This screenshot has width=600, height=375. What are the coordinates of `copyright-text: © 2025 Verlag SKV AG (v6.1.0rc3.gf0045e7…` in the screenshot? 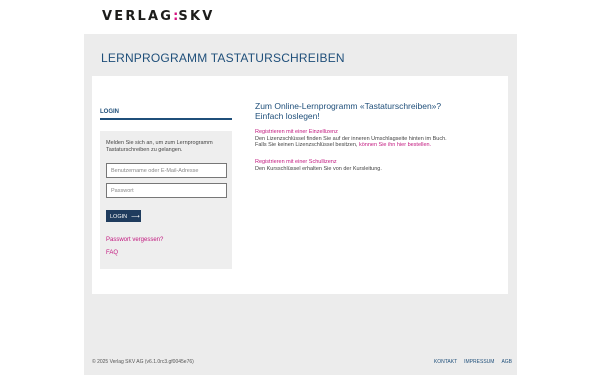 It's located at (143, 362).